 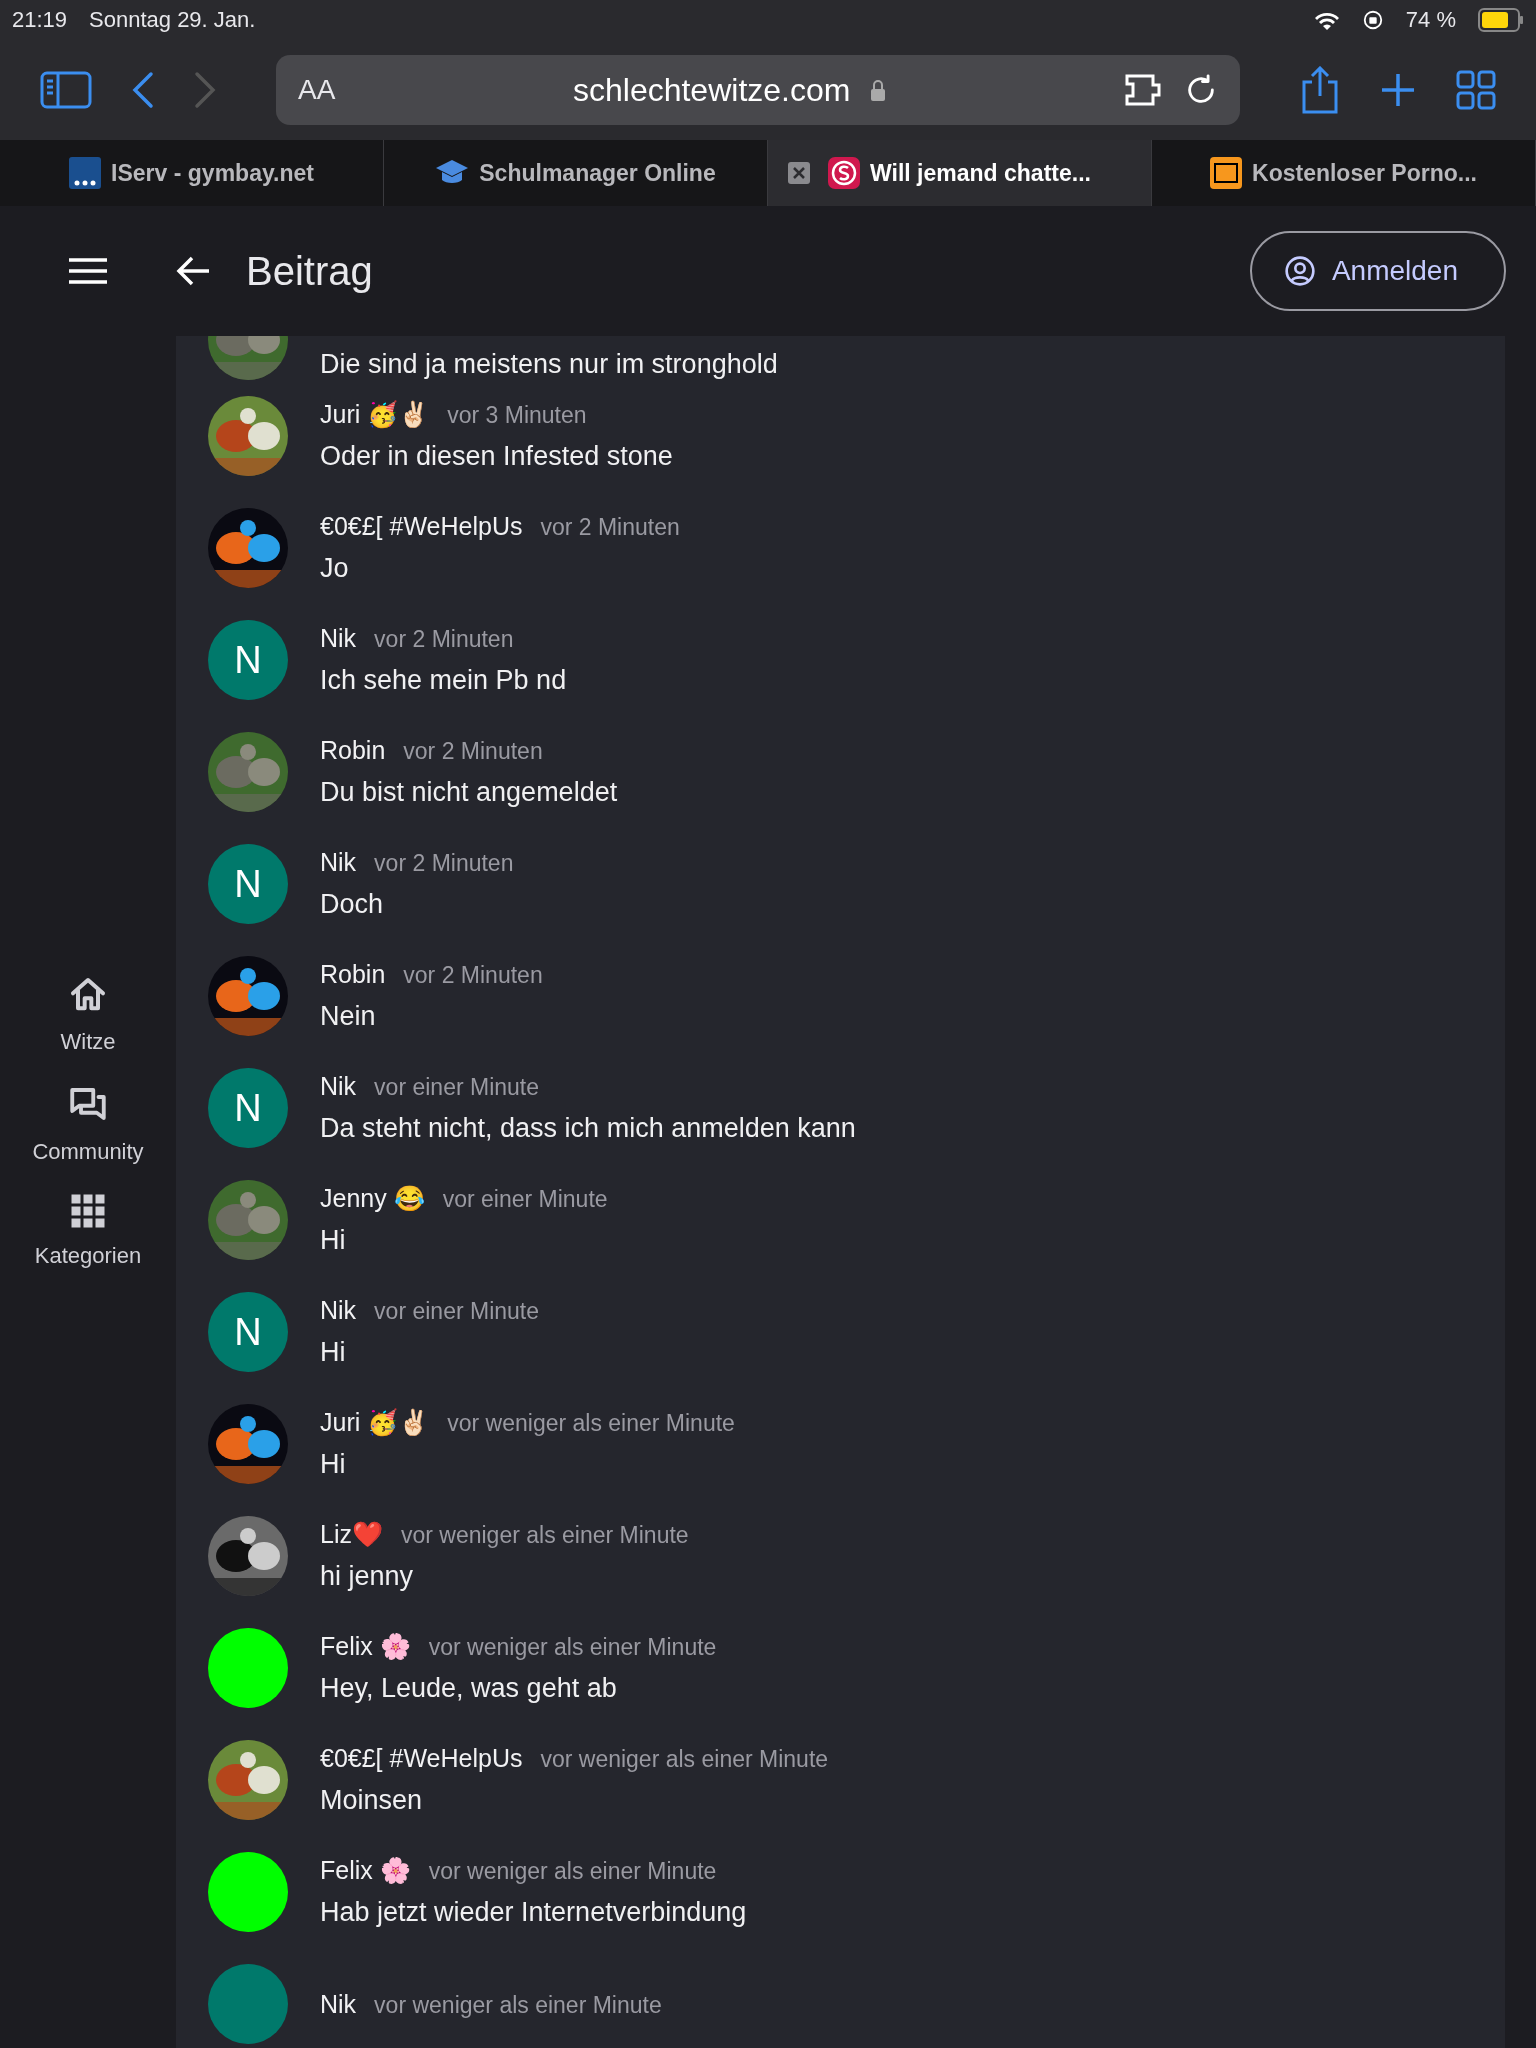 What do you see at coordinates (143, 90) in the screenshot?
I see `back-icon` at bounding box center [143, 90].